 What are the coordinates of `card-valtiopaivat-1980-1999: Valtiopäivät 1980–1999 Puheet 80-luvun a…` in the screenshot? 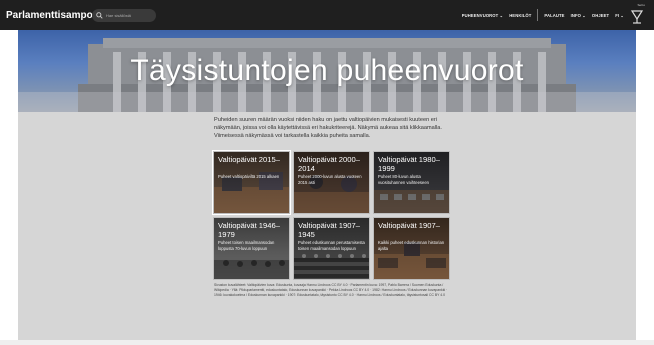 It's located at (411, 182).